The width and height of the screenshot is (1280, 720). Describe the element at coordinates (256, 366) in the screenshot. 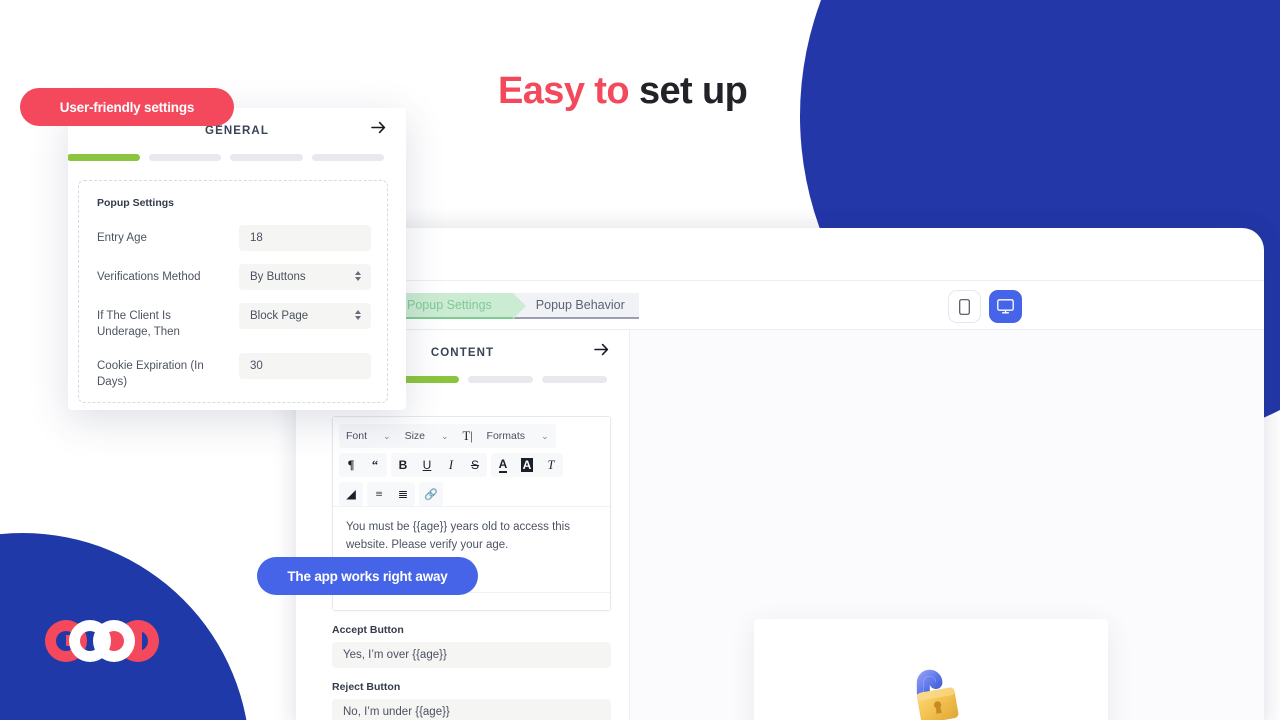

I see `cookie-expiration-value: 30` at that location.